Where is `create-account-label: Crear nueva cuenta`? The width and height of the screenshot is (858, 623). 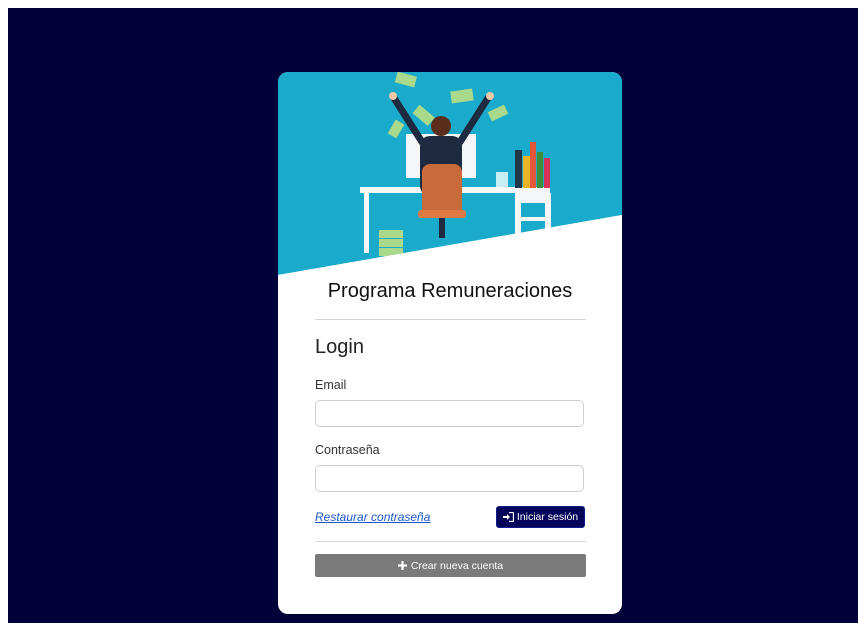
create-account-label: Crear nueva cuenta is located at coordinates (457, 565).